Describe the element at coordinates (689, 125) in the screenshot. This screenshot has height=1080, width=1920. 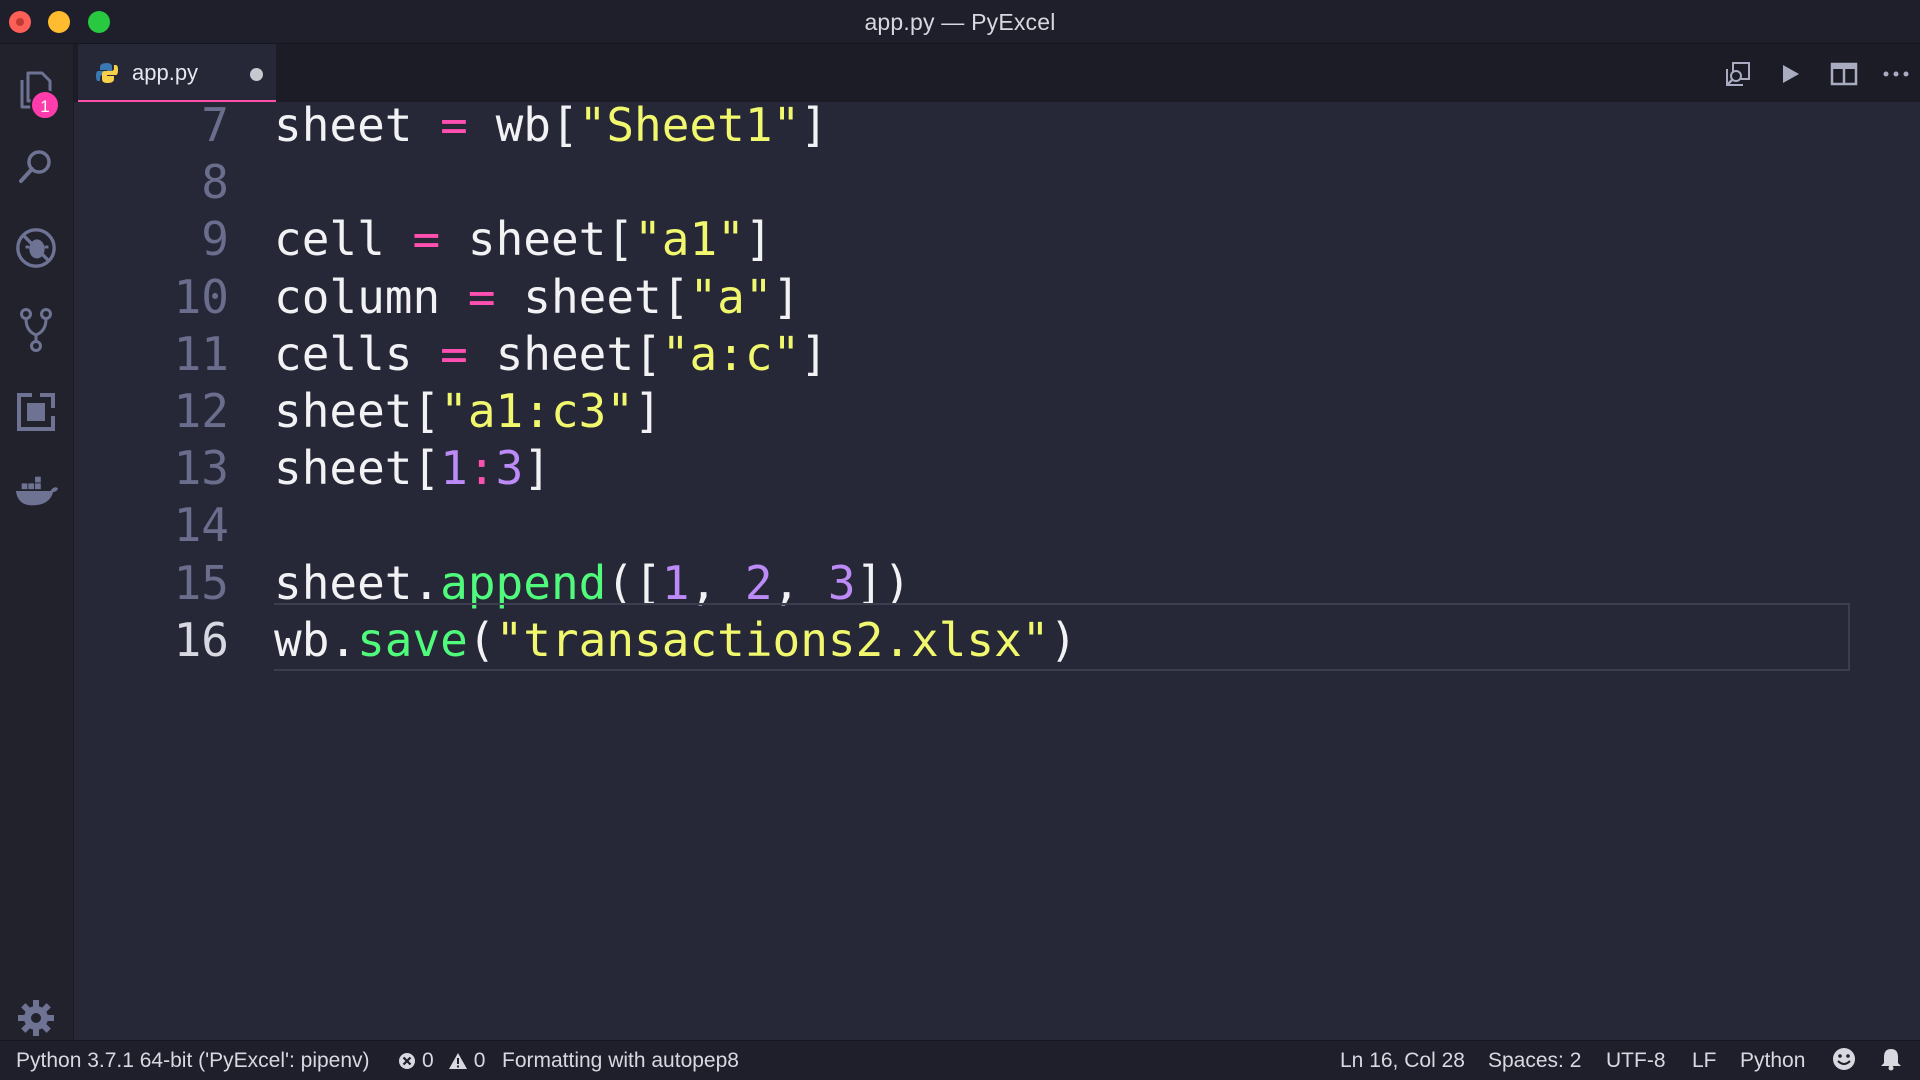
I see `code-token: "Sheet1"` at that location.